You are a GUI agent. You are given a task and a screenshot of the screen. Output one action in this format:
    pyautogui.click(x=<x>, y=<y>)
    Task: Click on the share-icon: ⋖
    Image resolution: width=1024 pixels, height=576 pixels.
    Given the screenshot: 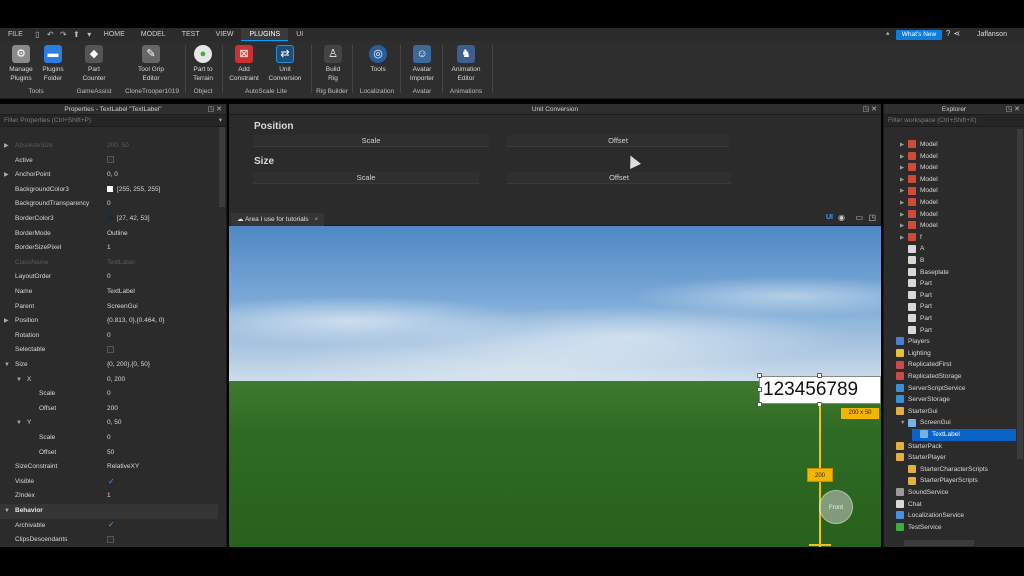 What is the action you would take?
    pyautogui.click(x=956, y=33)
    